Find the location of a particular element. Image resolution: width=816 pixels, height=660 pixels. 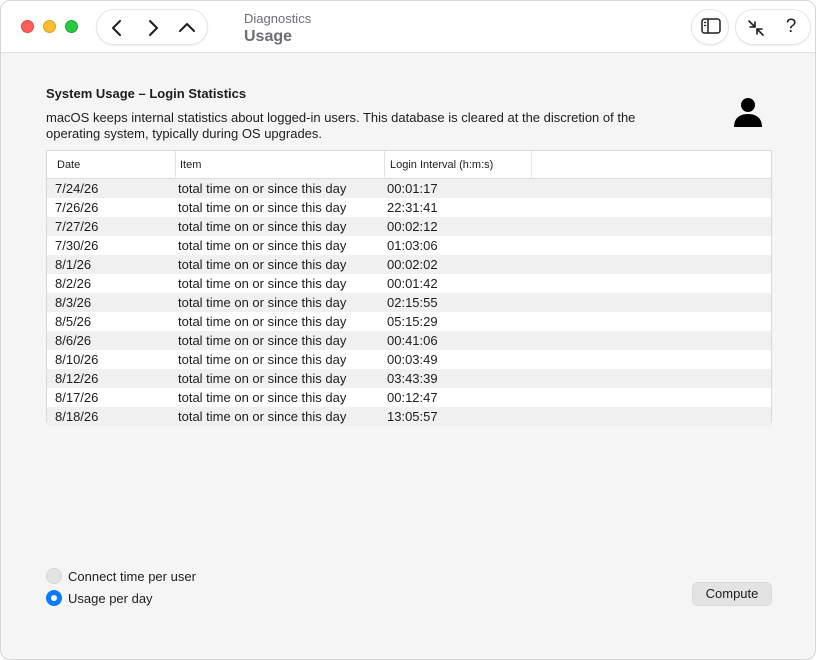

table-header: Date Item Login Interval (h:m:s) is located at coordinates (409, 165).